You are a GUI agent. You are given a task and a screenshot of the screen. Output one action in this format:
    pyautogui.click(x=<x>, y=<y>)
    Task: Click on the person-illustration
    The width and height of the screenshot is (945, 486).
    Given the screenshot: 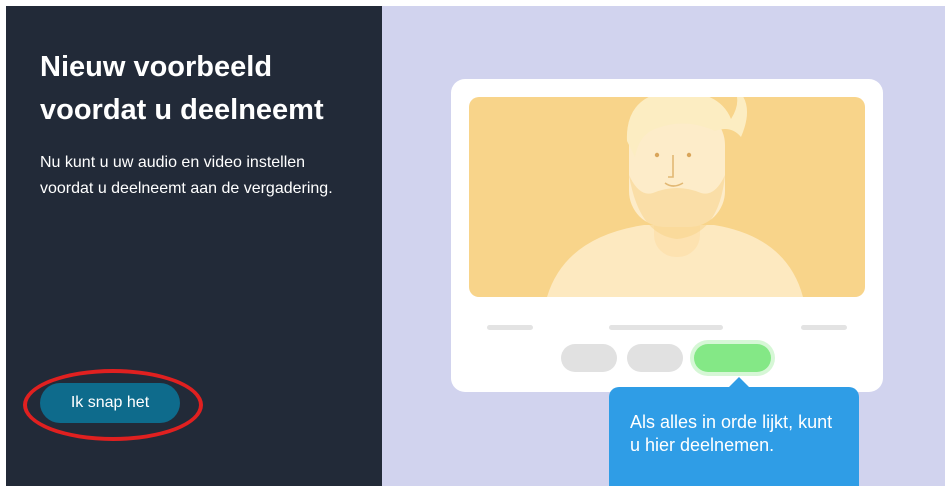 What is the action you would take?
    pyautogui.click(x=675, y=197)
    